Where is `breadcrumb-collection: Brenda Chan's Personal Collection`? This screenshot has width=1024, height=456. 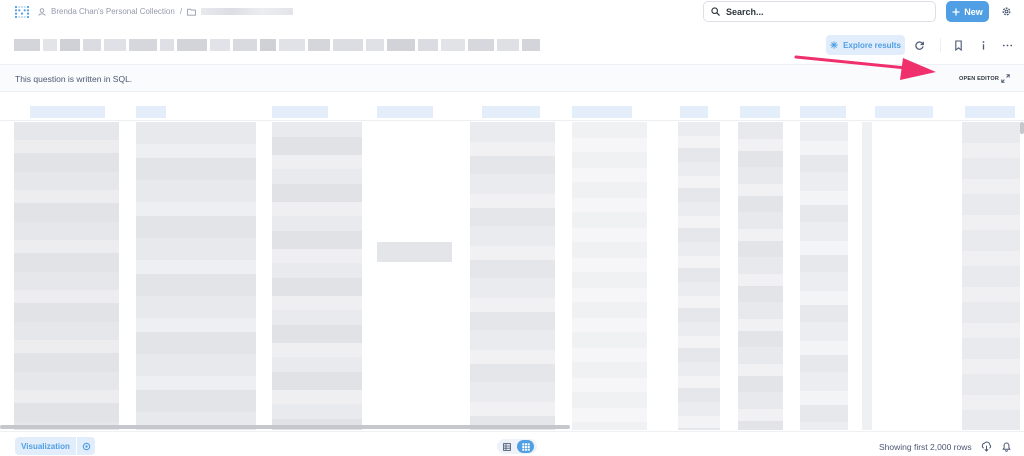
breadcrumb-collection: Brenda Chan's Personal Collection is located at coordinates (113, 11).